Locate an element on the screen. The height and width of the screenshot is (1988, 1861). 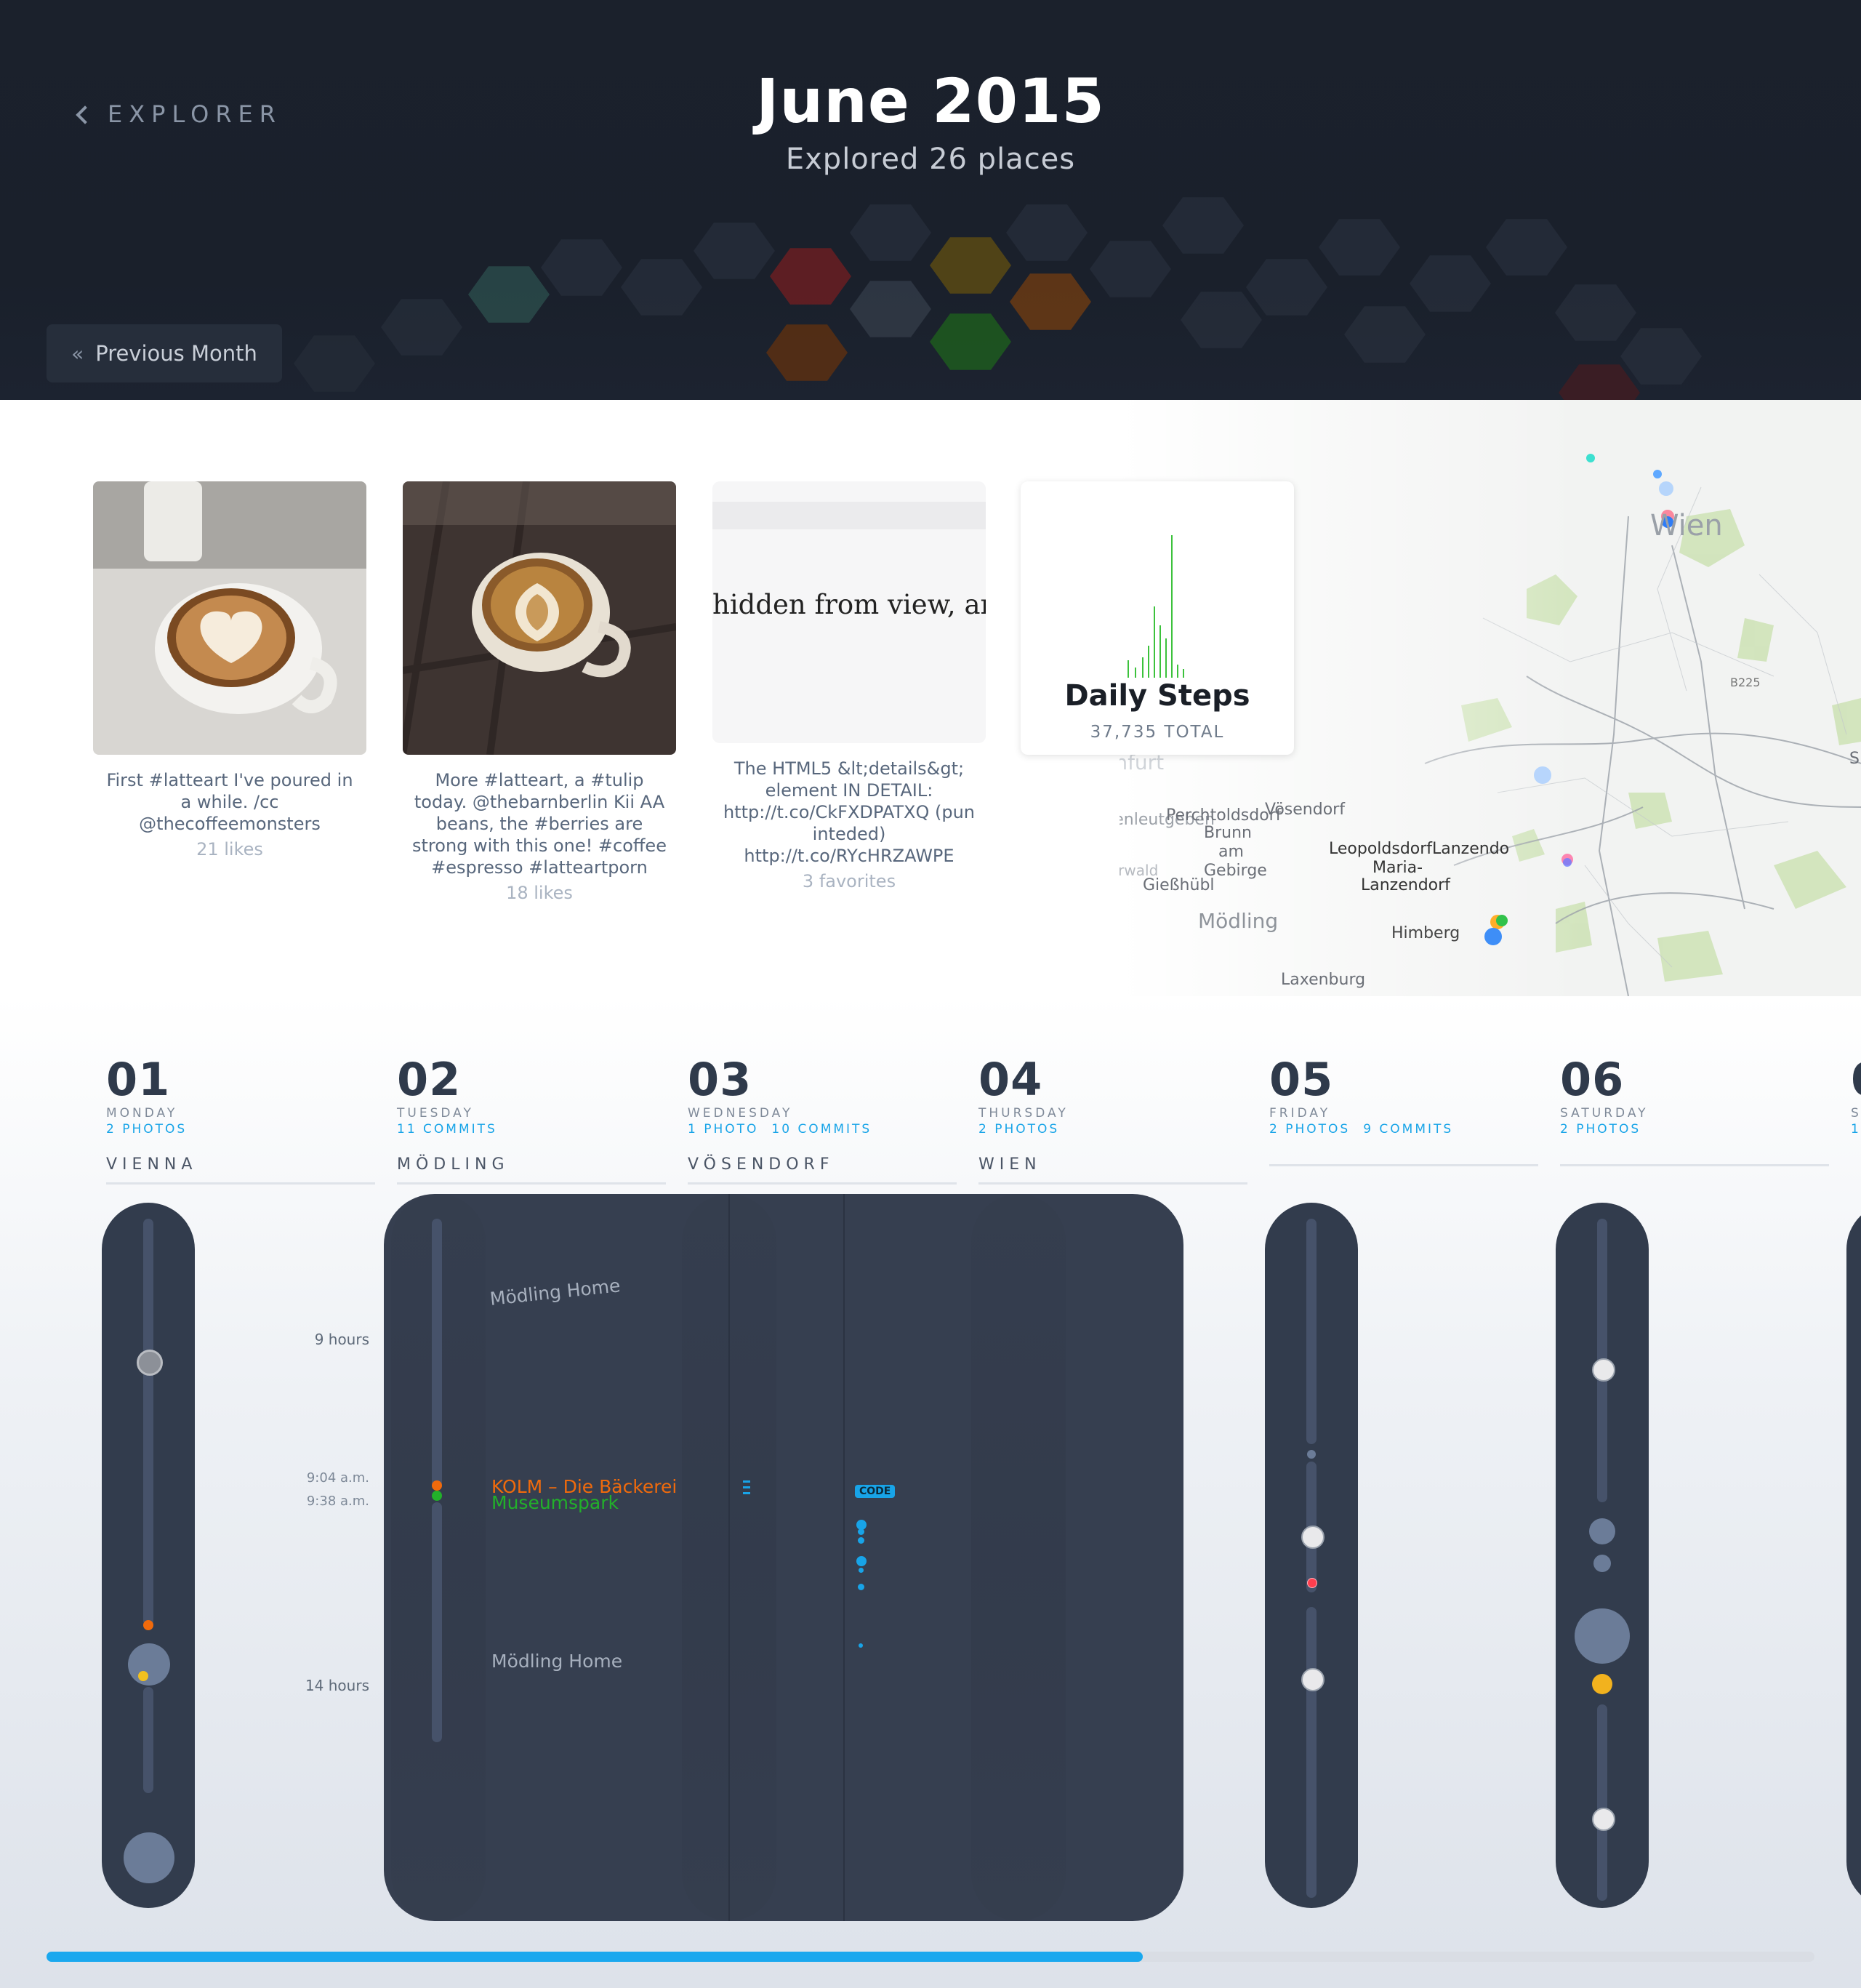
tweet-preview: hidden from view, and is located at coordinates (849, 612).